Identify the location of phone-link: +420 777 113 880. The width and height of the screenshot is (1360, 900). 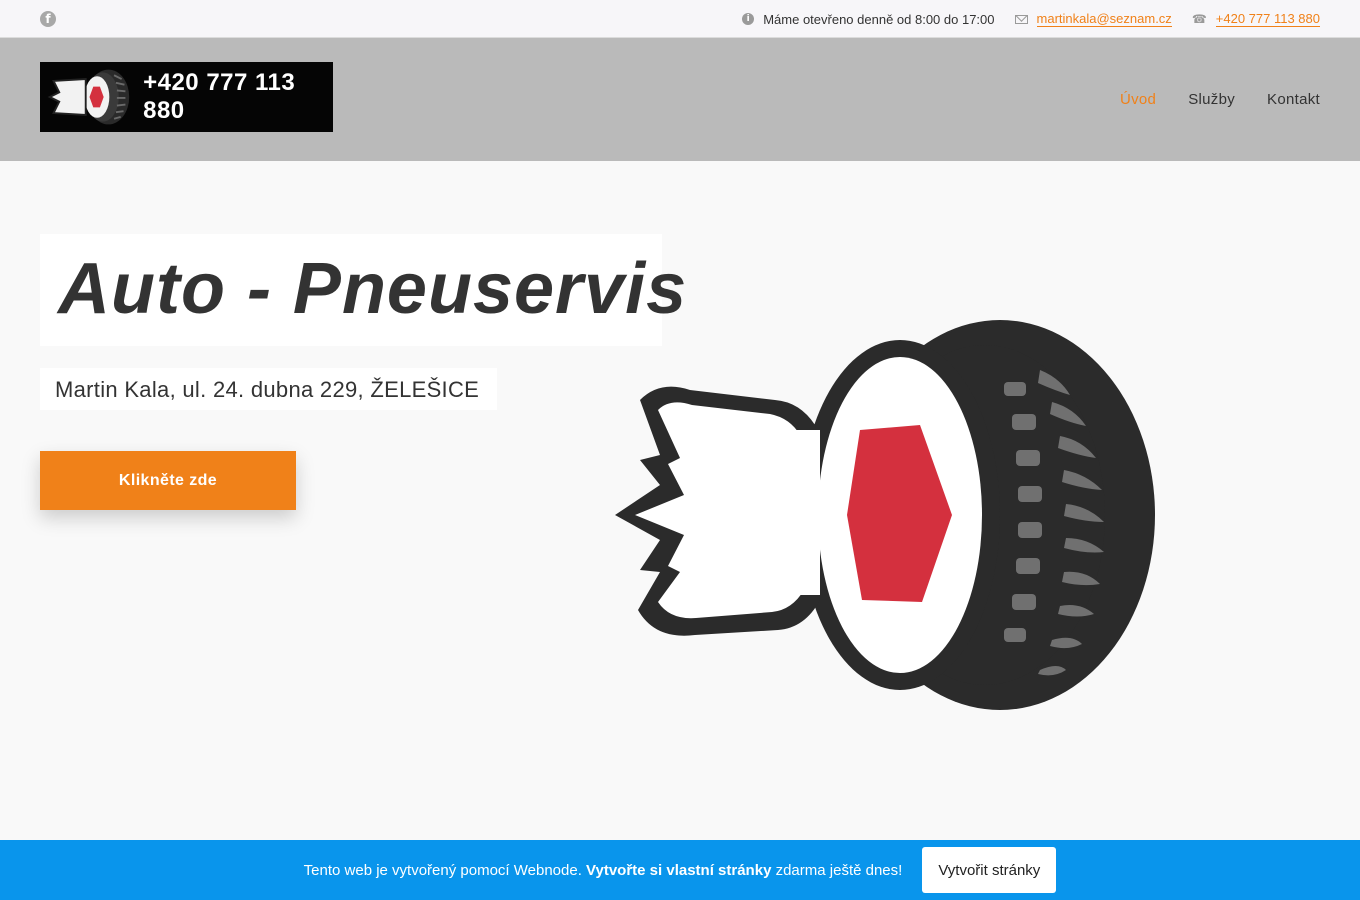
(1267, 19).